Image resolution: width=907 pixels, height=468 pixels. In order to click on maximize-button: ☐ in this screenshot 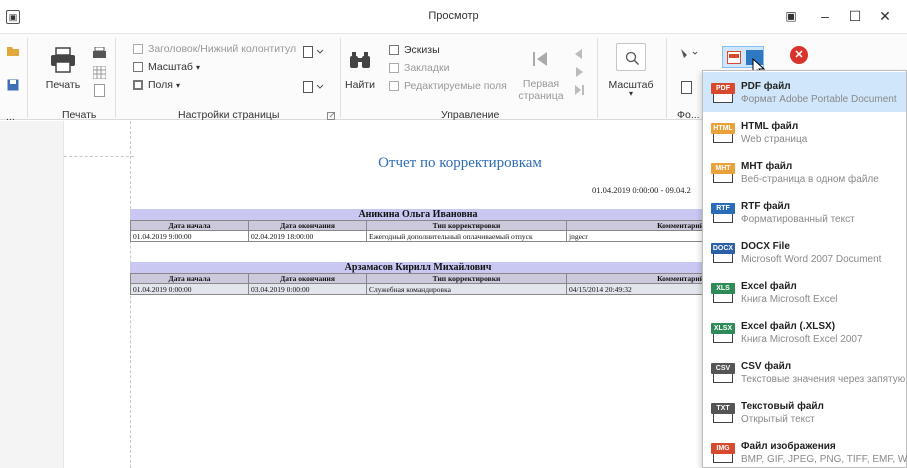, I will do `click(855, 16)`.